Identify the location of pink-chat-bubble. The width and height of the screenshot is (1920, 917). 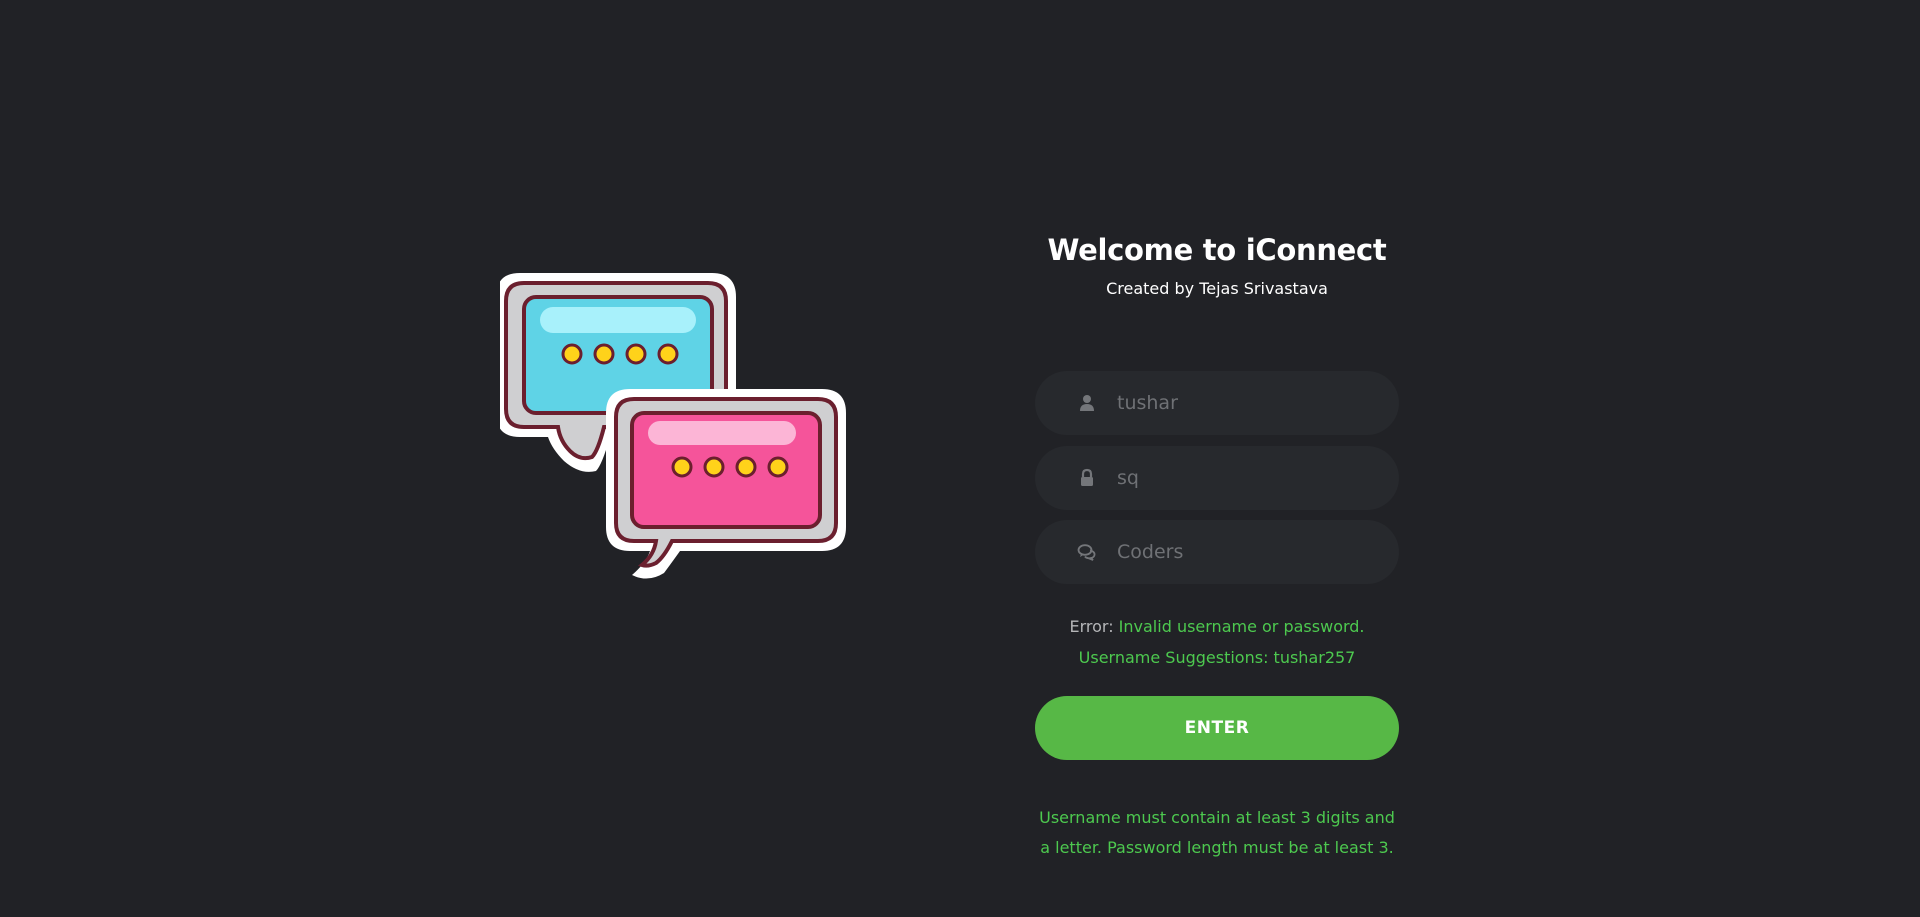
(726, 484).